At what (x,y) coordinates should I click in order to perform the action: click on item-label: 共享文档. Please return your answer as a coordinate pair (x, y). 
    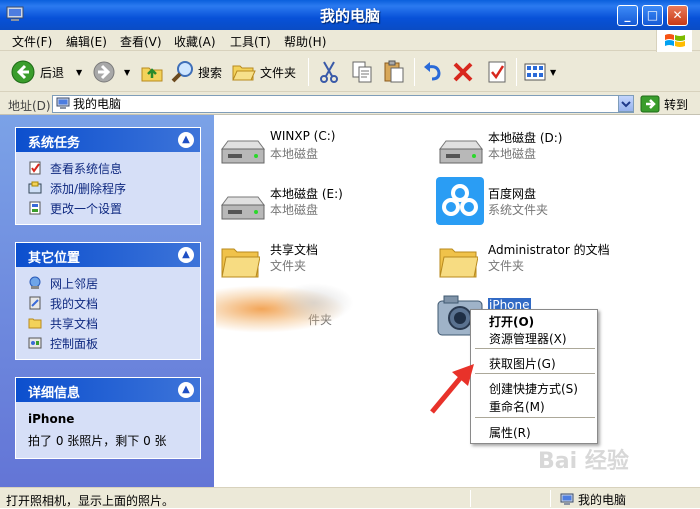
    Looking at the image, I should click on (294, 250).